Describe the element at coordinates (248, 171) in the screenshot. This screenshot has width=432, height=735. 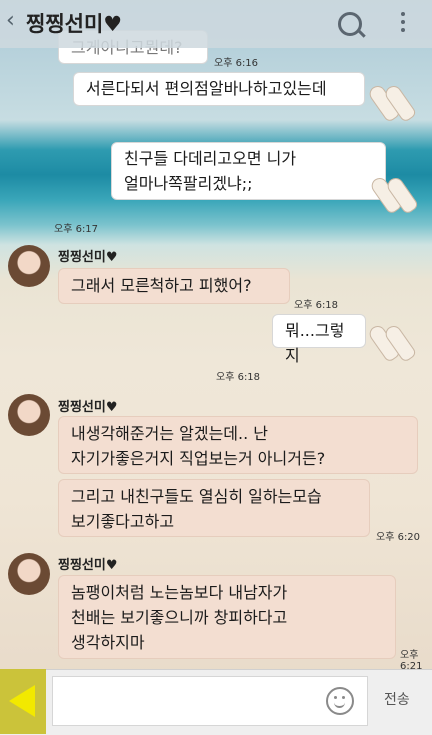
I see `sent-message-bubble: 친구들 다데리고오면 니가 얼마나쪽팔리겠냐;;` at that location.